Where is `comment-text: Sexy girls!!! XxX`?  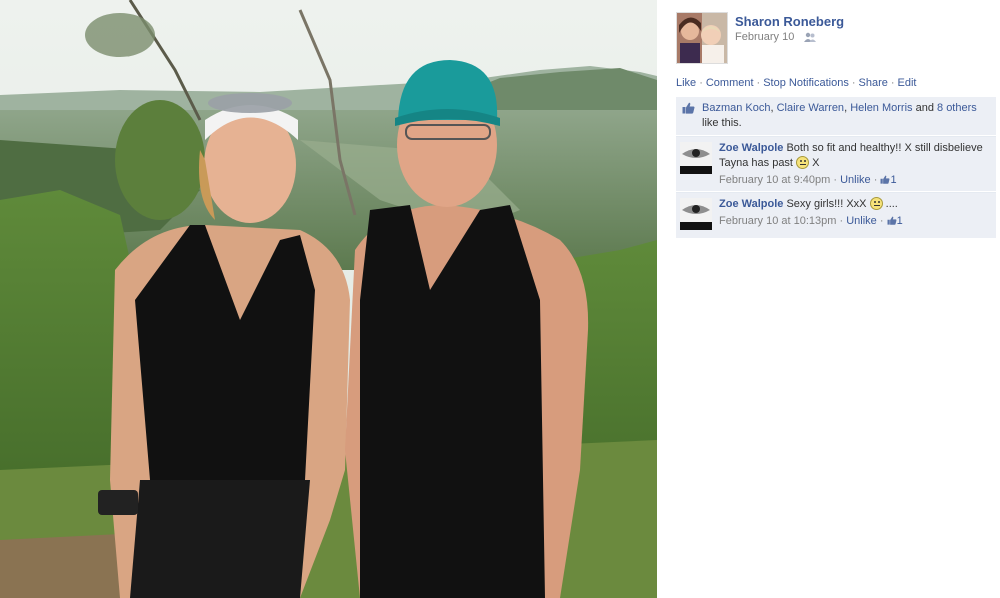
comment-text: Sexy girls!!! XxX is located at coordinates (826, 204).